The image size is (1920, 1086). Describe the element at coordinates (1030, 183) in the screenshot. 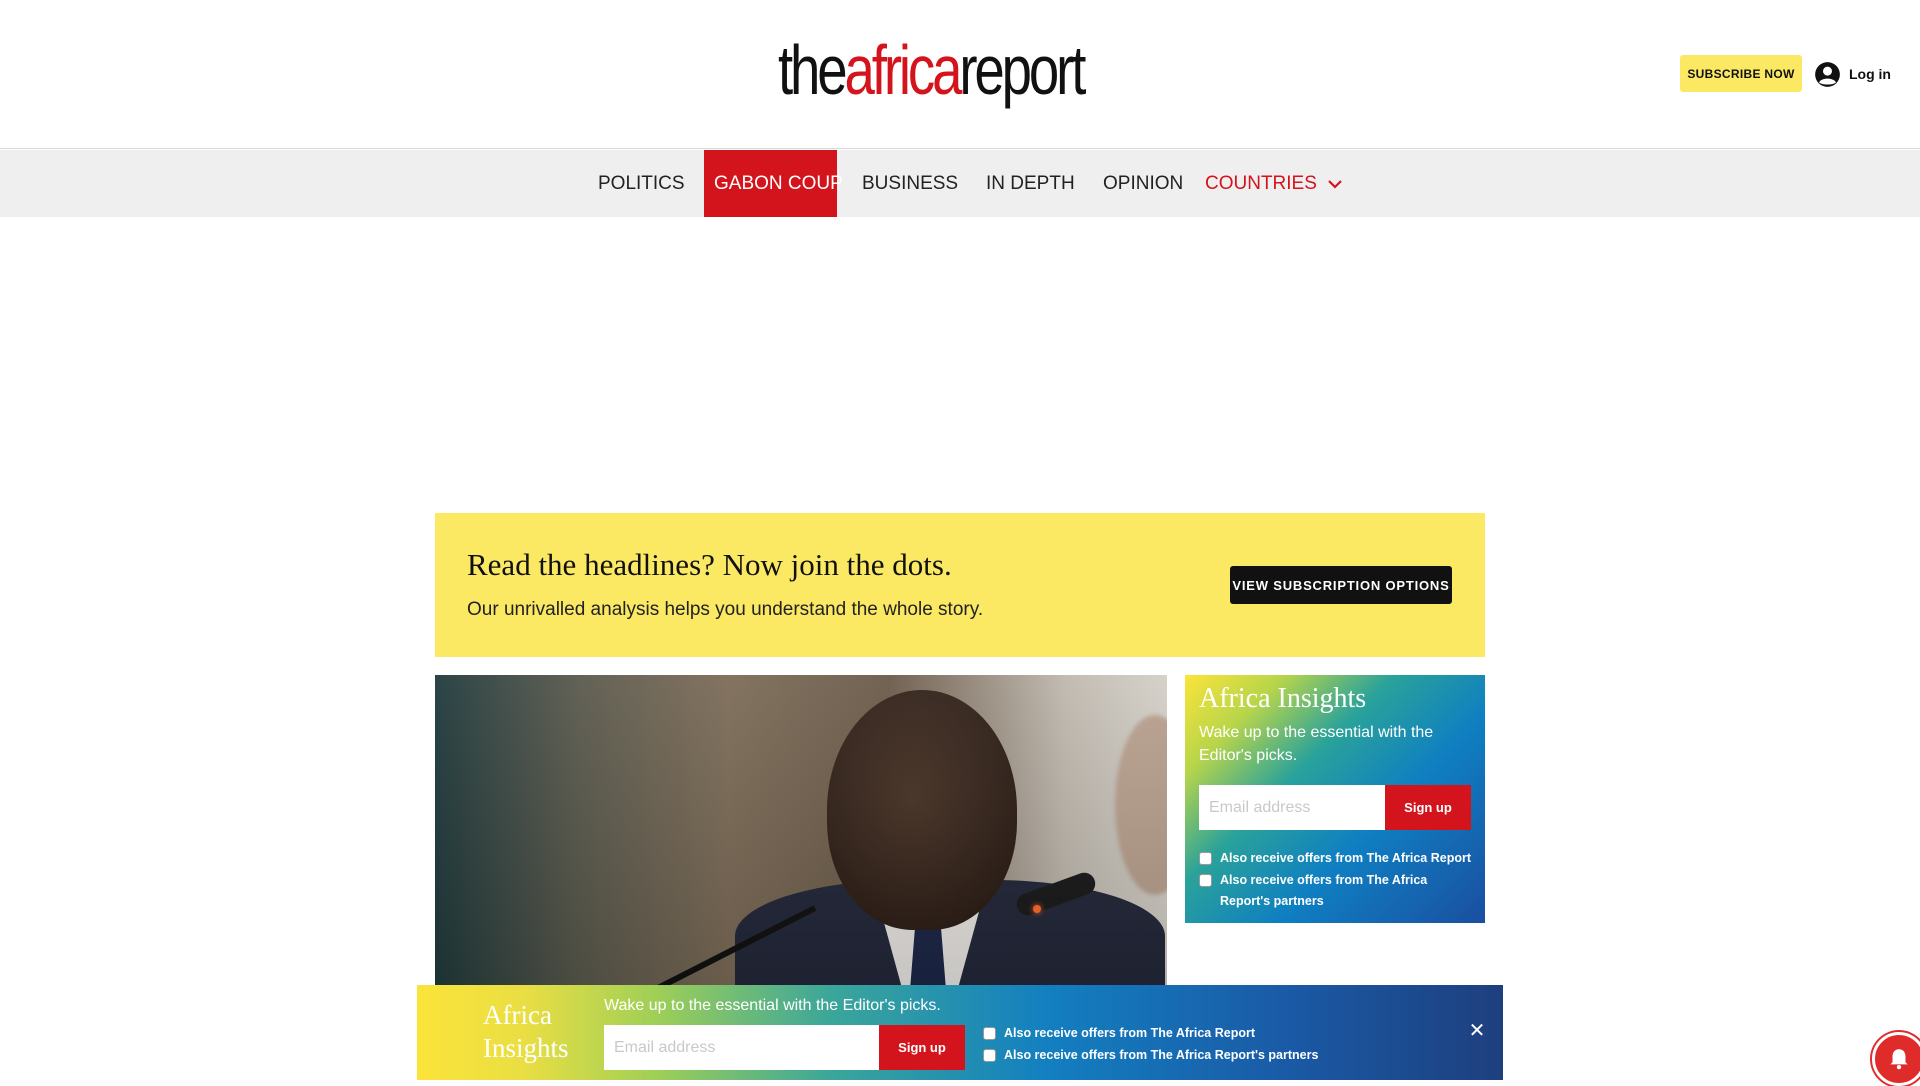

I see `nav-item-in-depth: IN DEPTH` at that location.